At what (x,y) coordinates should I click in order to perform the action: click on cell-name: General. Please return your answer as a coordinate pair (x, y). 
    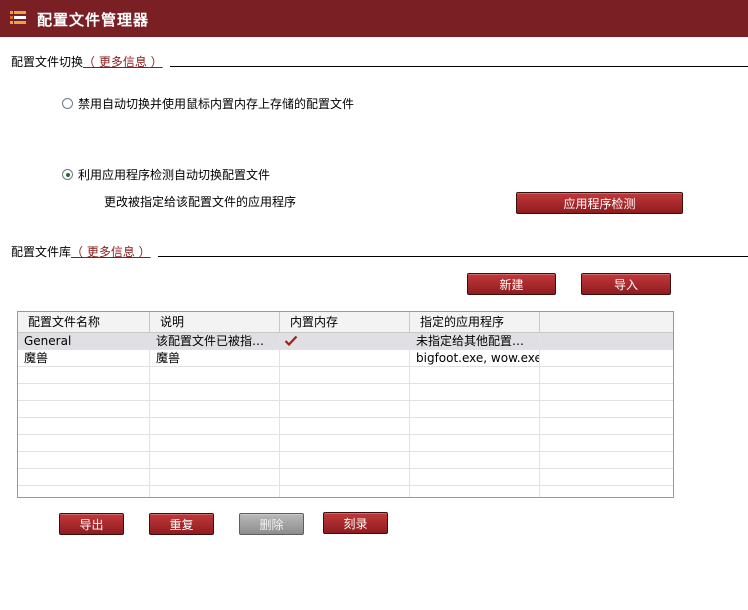
    Looking at the image, I should click on (84, 341).